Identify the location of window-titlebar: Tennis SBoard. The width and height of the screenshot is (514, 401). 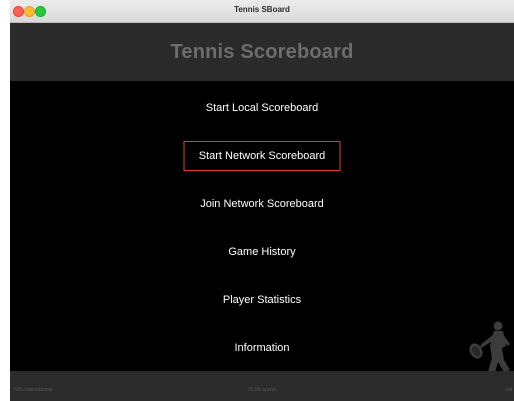
(262, 11).